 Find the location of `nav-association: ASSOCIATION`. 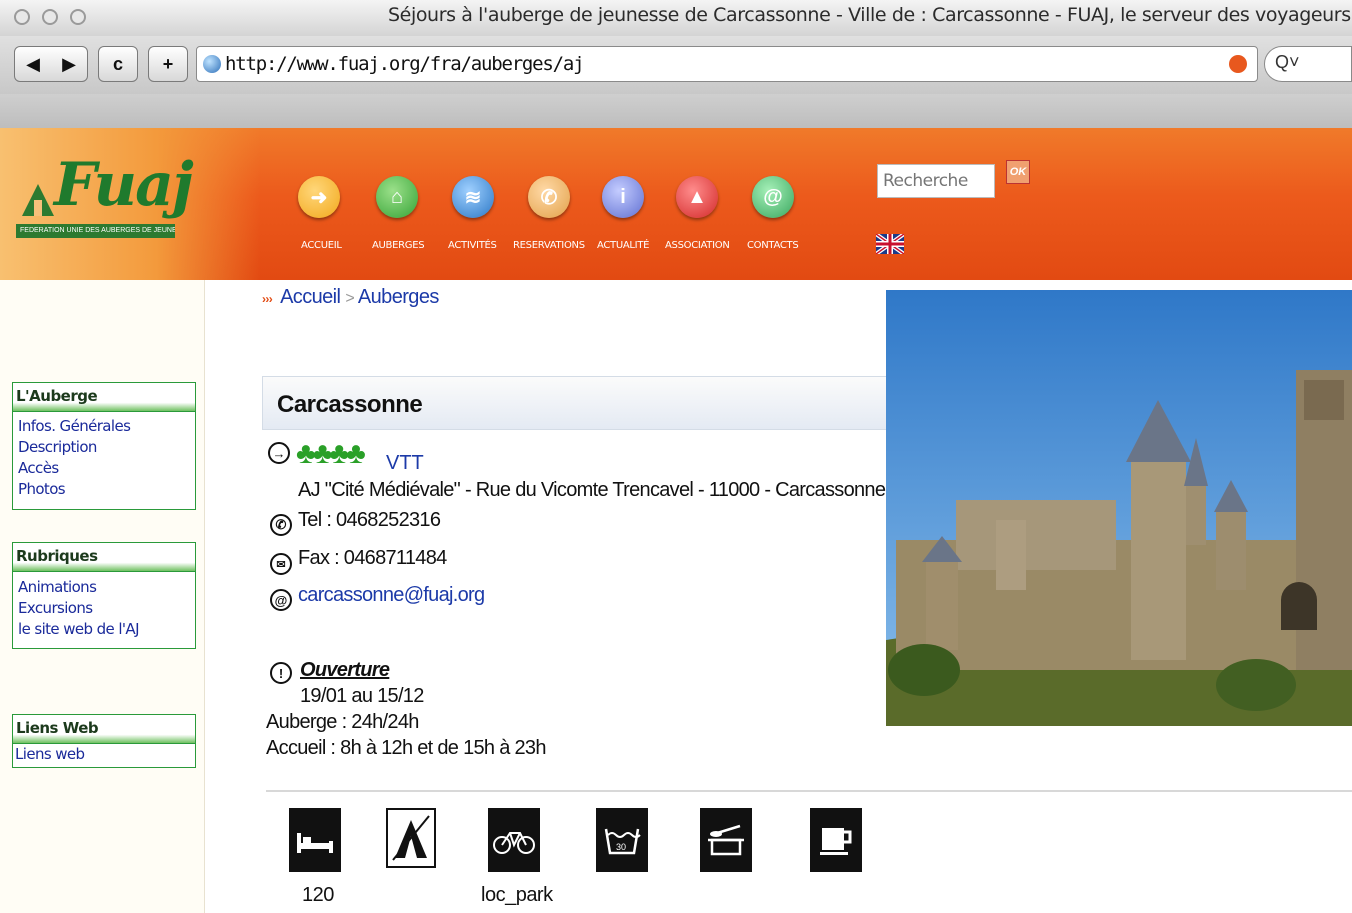

nav-association: ASSOCIATION is located at coordinates (697, 245).